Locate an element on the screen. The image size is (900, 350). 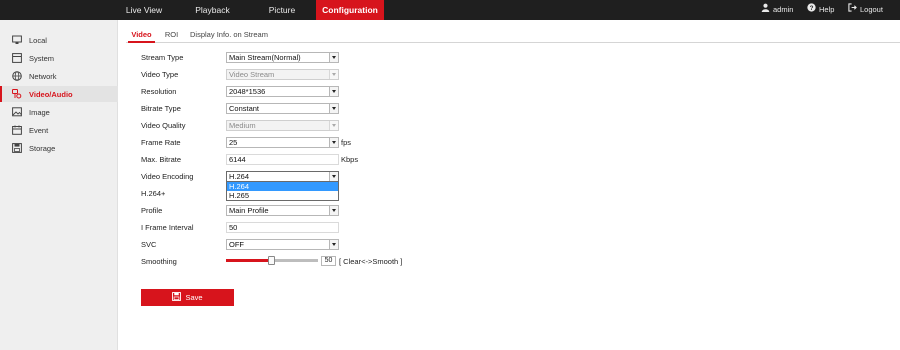
nav-picture: Picture is located at coordinates (282, 10).